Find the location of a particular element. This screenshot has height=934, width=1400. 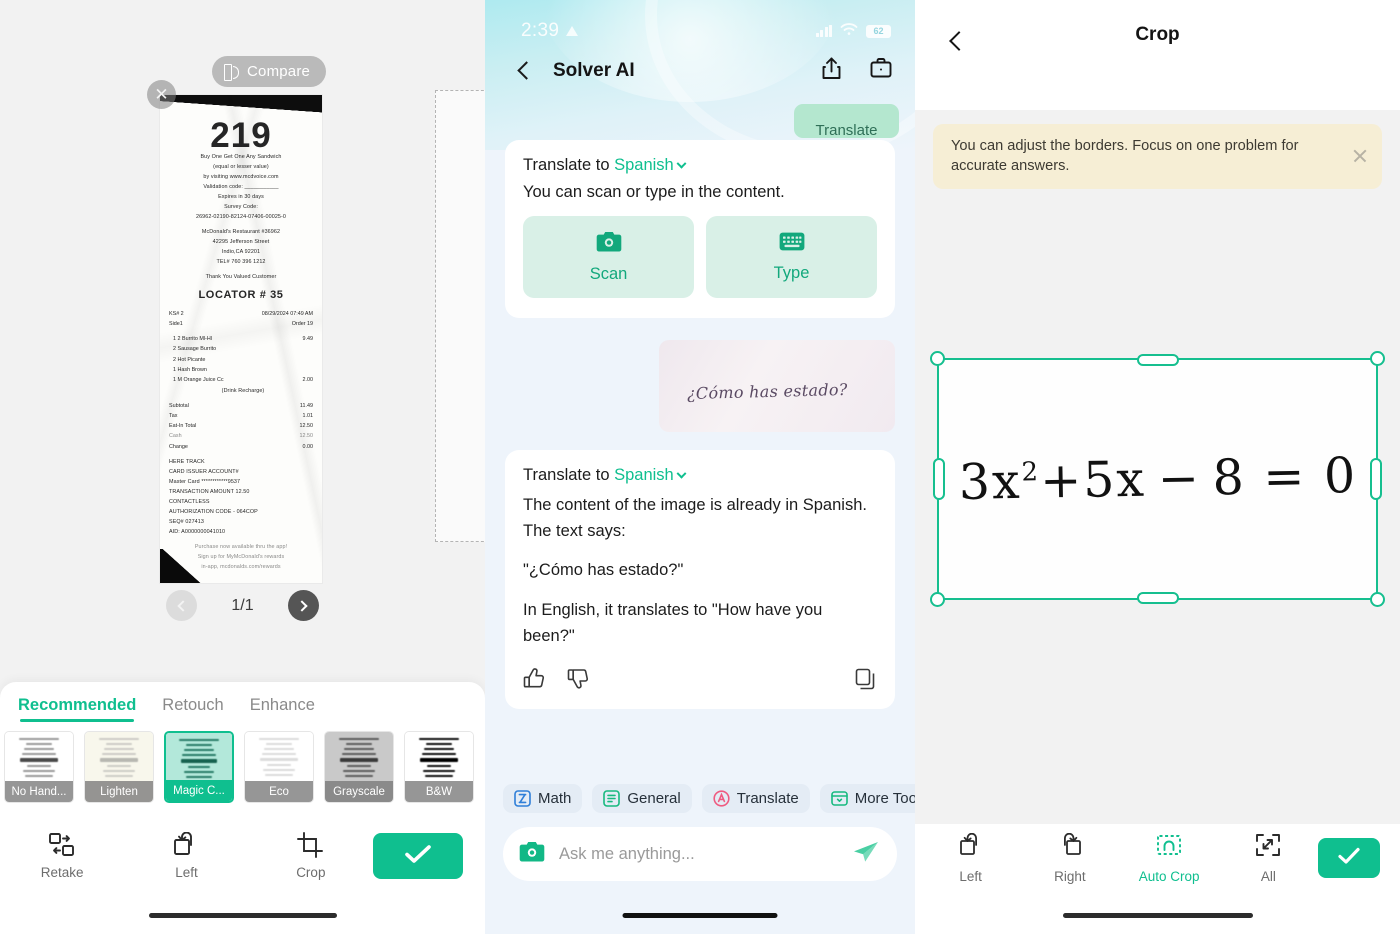

back-button is located at coordinates (525, 71).